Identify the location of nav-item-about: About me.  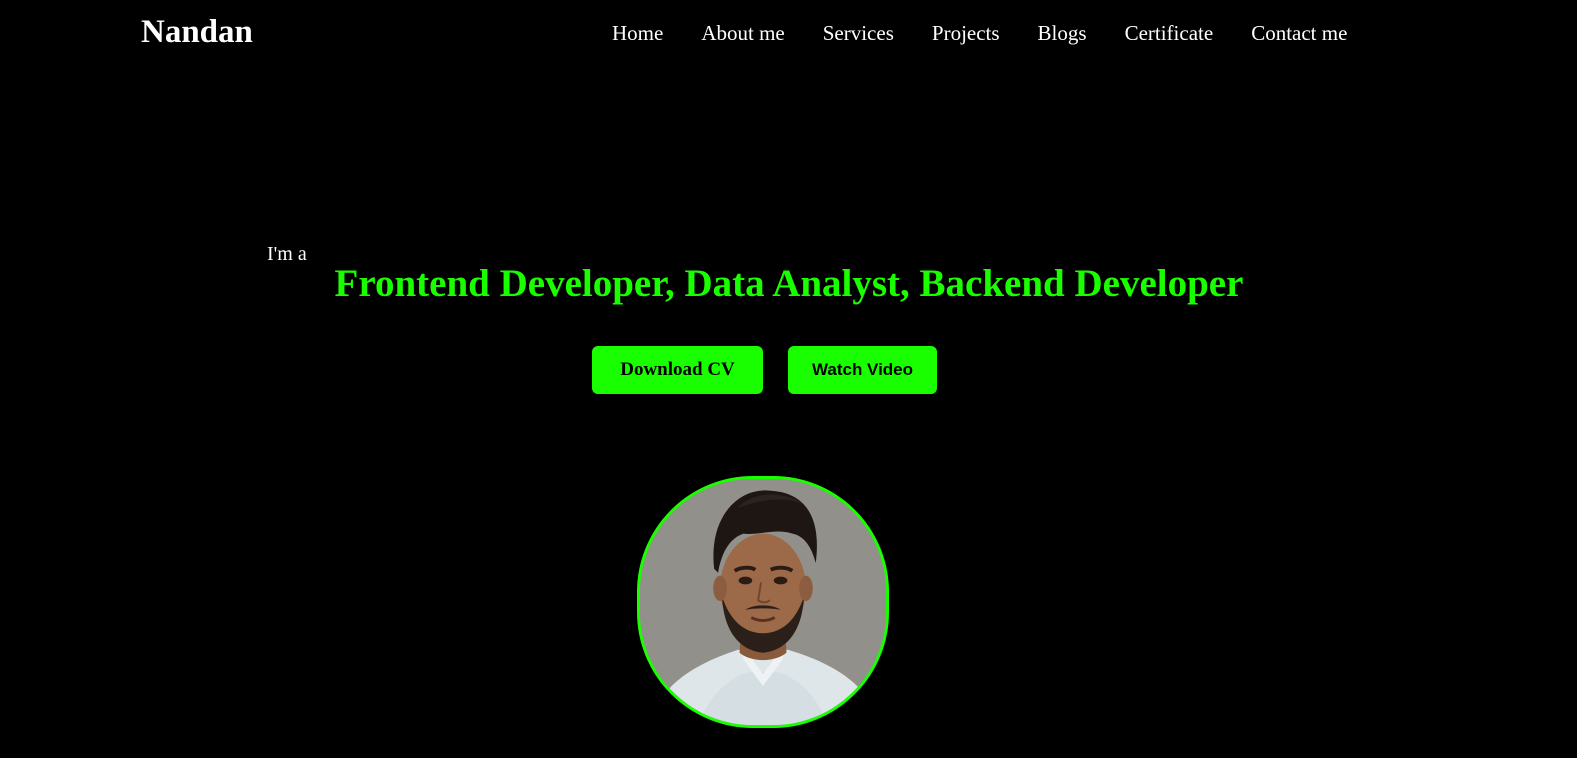
(742, 33).